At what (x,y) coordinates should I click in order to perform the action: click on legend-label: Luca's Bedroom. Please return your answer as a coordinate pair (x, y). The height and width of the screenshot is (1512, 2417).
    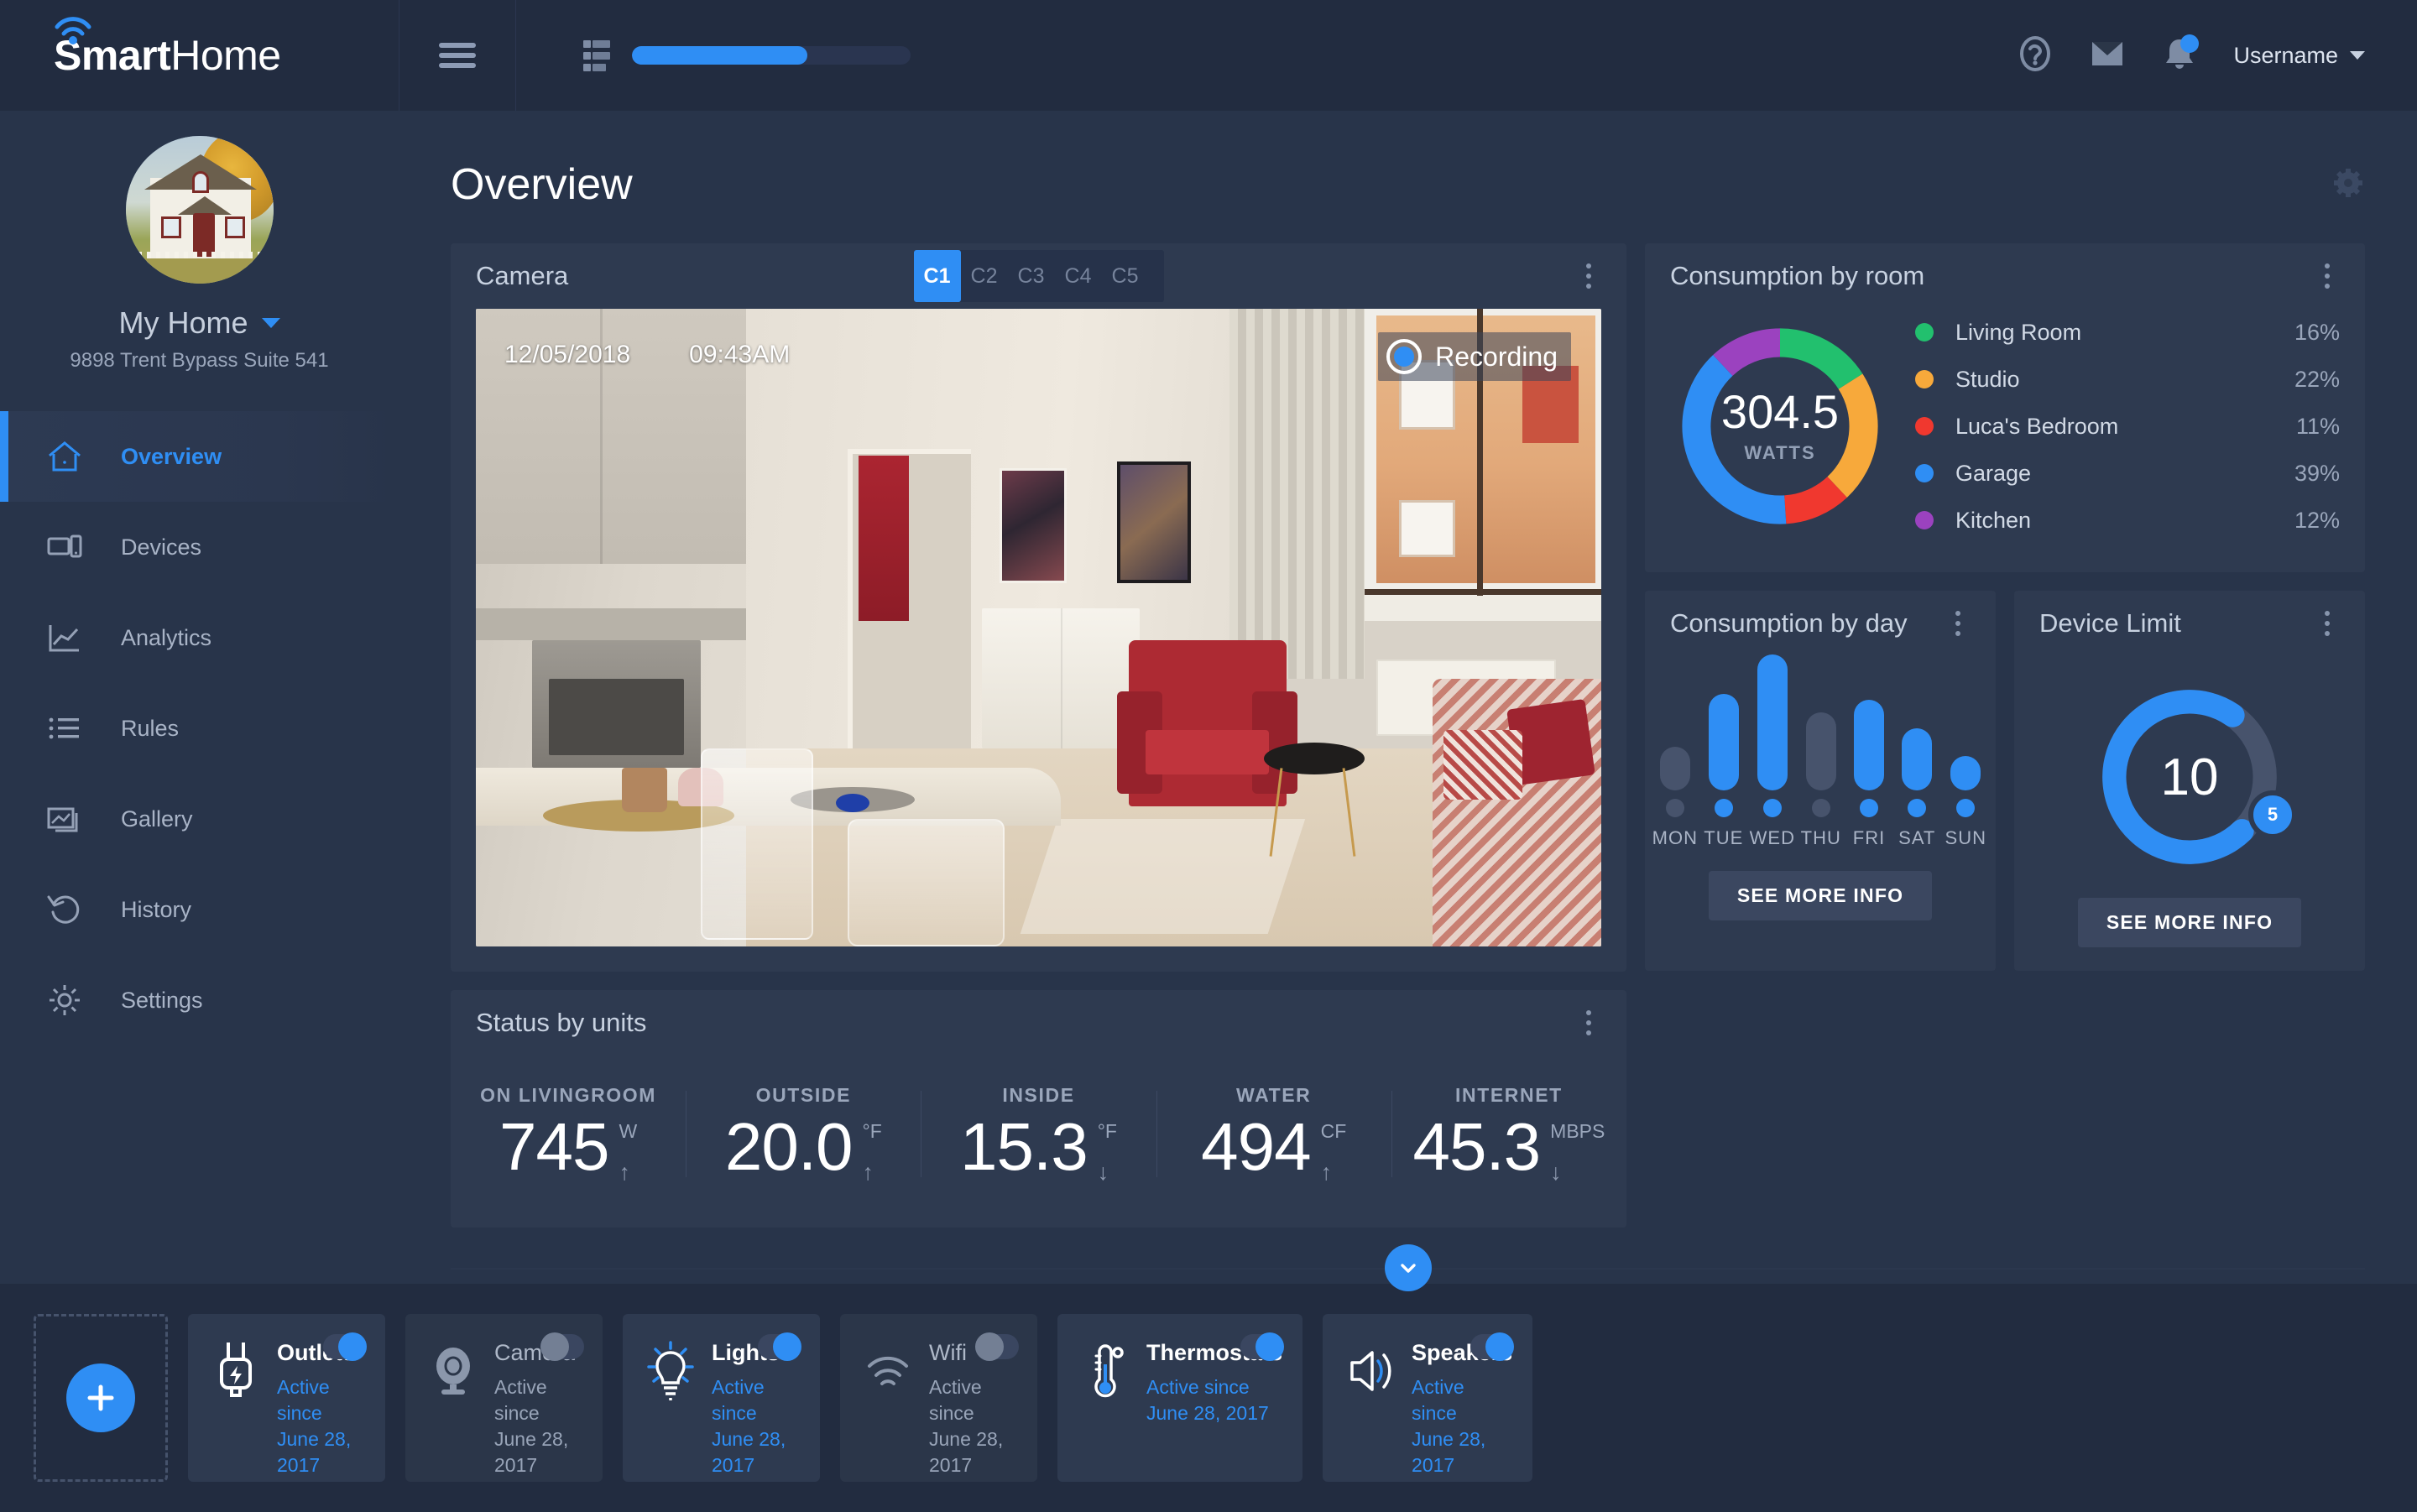
    Looking at the image, I should click on (2037, 426).